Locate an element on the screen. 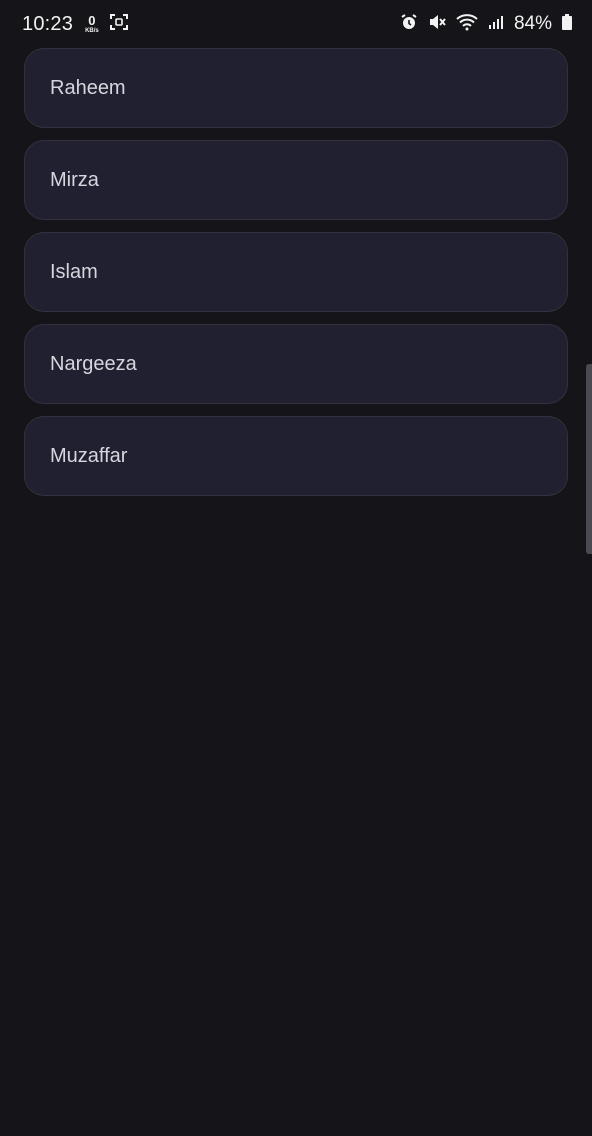  net-speed-unit: KB/s is located at coordinates (92, 31).